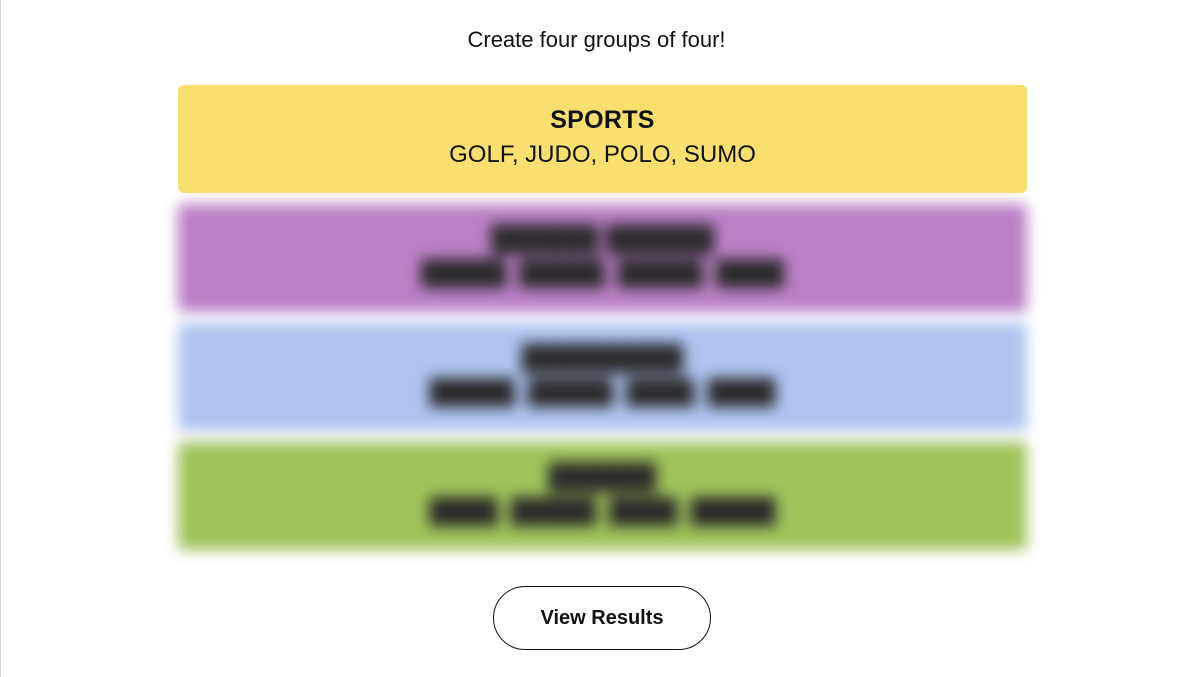 The image size is (1193, 677). What do you see at coordinates (596, 39) in the screenshot?
I see `game-instructions: Create four groups of four!` at bounding box center [596, 39].